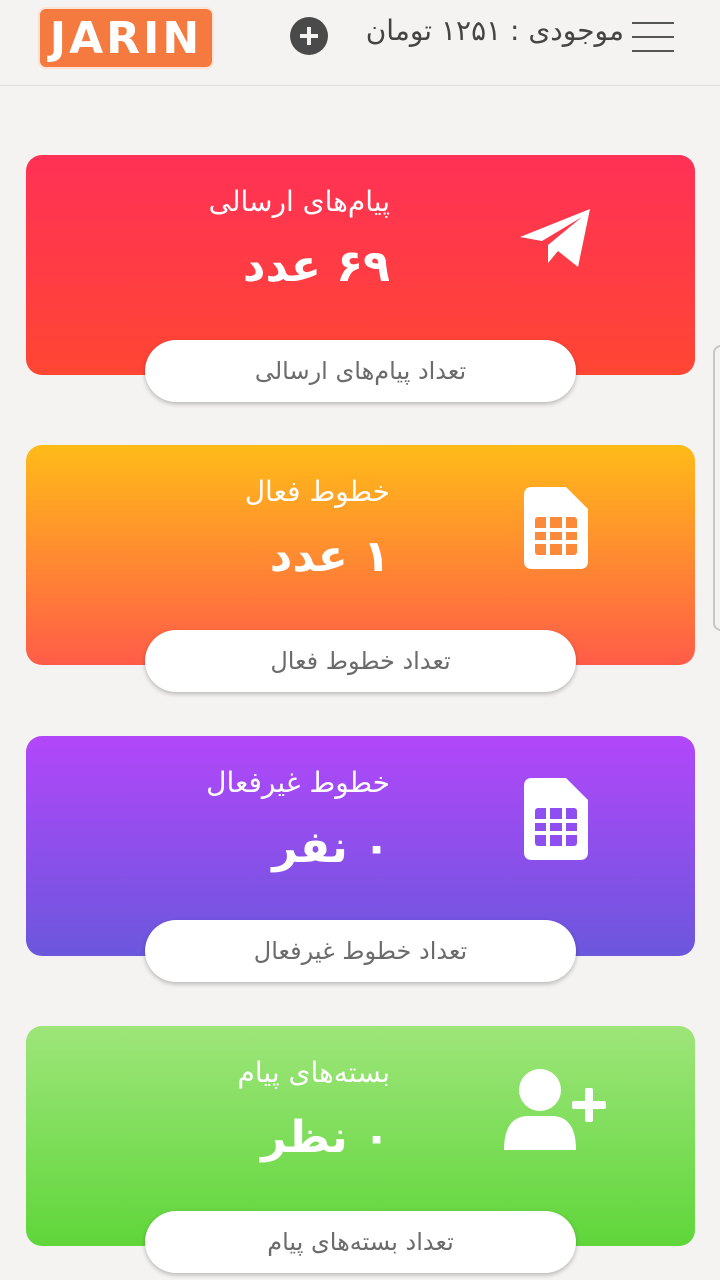 Image resolution: width=720 pixels, height=1280 pixels. Describe the element at coordinates (653, 37) in the screenshot. I see `menu-button` at that location.